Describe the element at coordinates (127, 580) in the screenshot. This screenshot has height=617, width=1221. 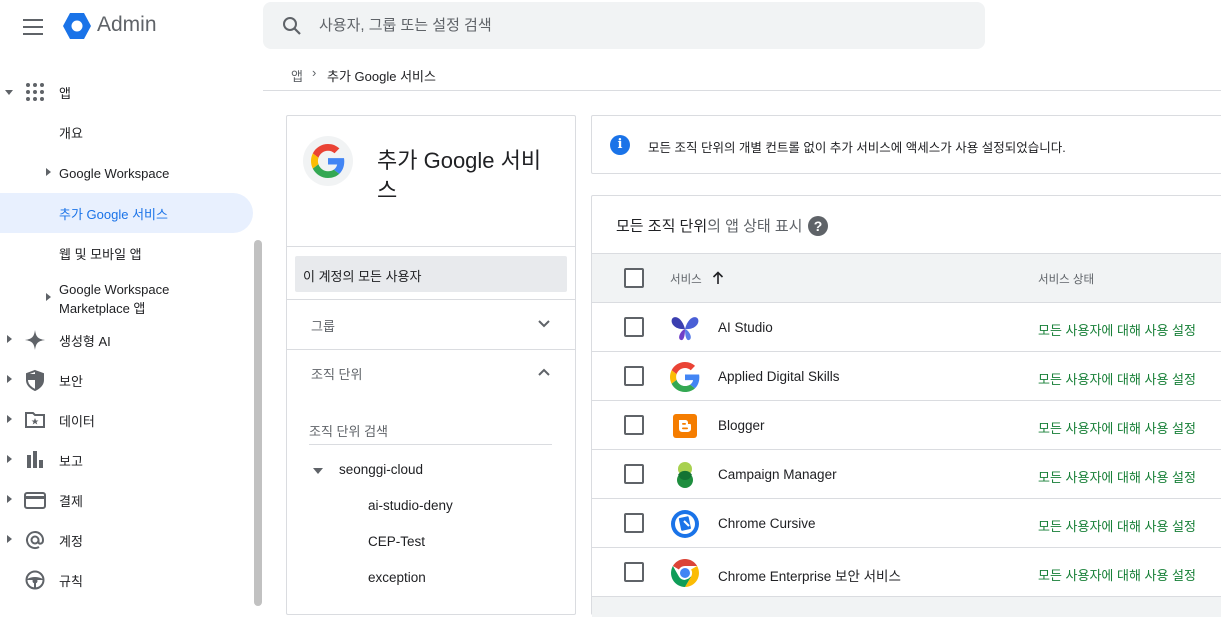
I see `sidebar-item-rules: 규칙` at that location.